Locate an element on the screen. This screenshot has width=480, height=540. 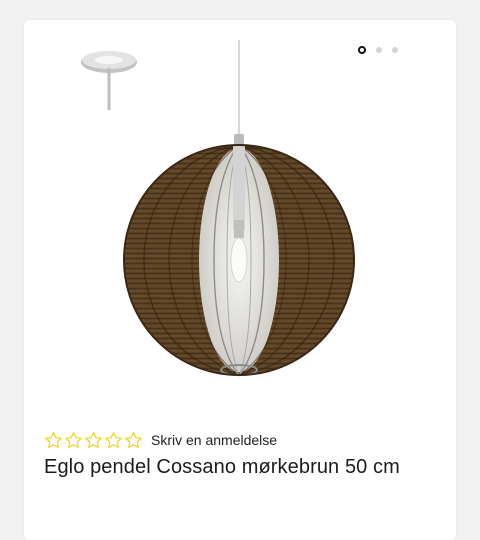
star-rating is located at coordinates (93, 440).